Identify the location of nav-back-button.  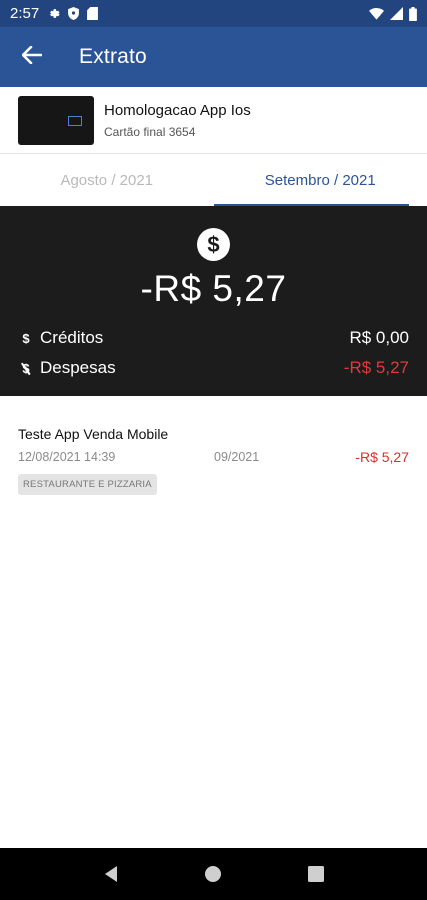
(111, 874).